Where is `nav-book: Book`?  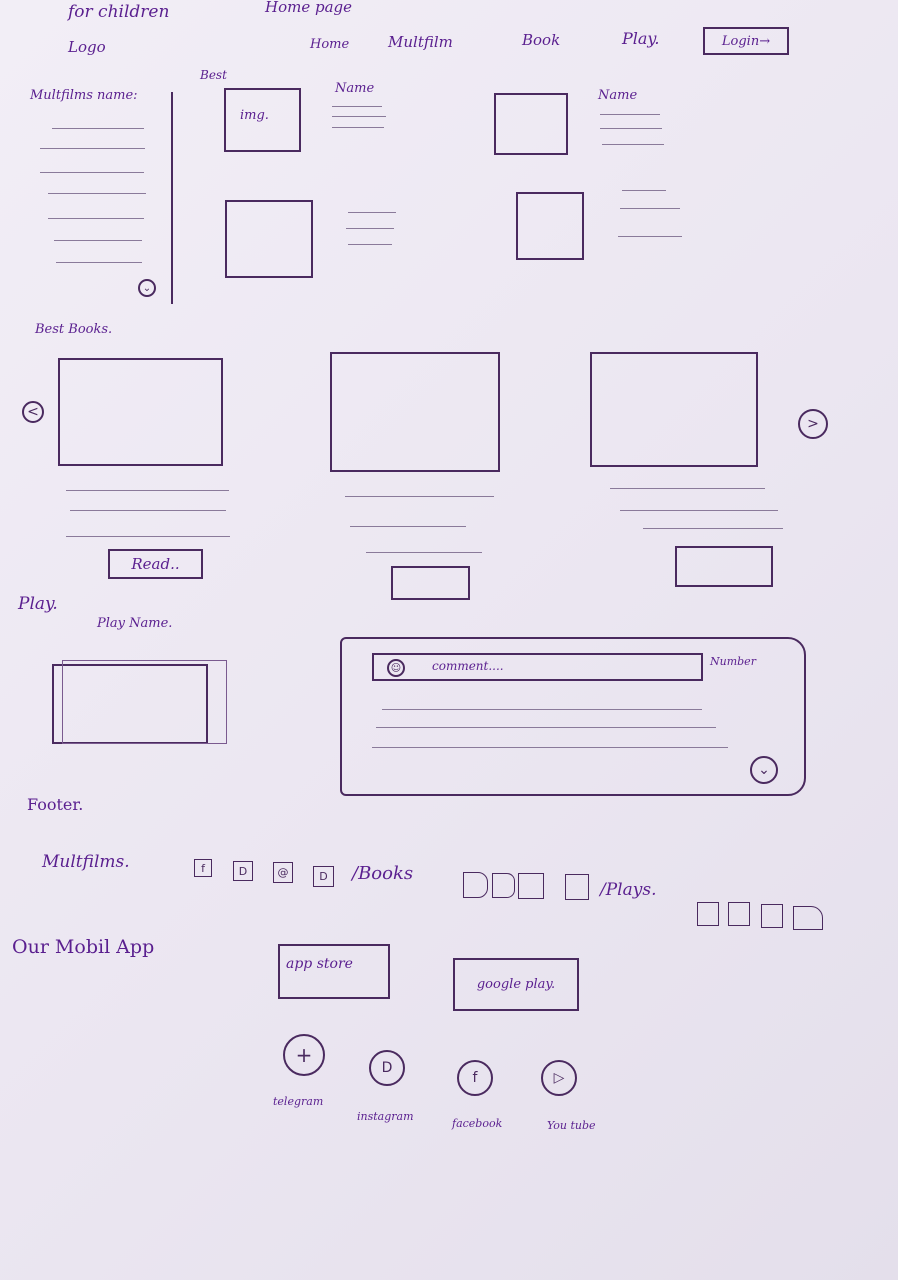
nav-book: Book is located at coordinates (541, 40).